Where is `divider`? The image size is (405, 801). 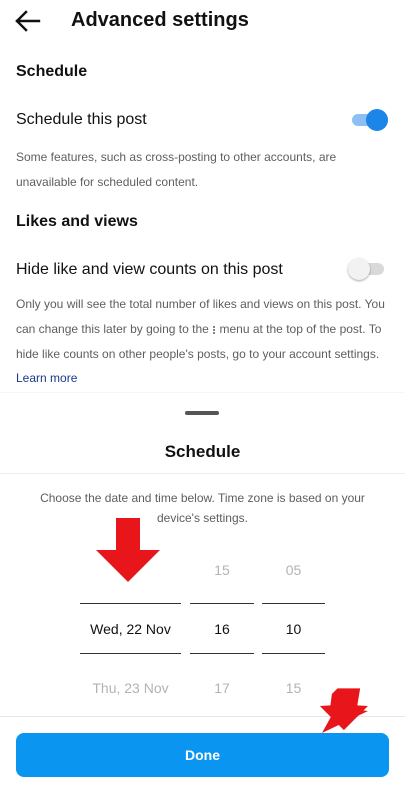 divider is located at coordinates (202, 473).